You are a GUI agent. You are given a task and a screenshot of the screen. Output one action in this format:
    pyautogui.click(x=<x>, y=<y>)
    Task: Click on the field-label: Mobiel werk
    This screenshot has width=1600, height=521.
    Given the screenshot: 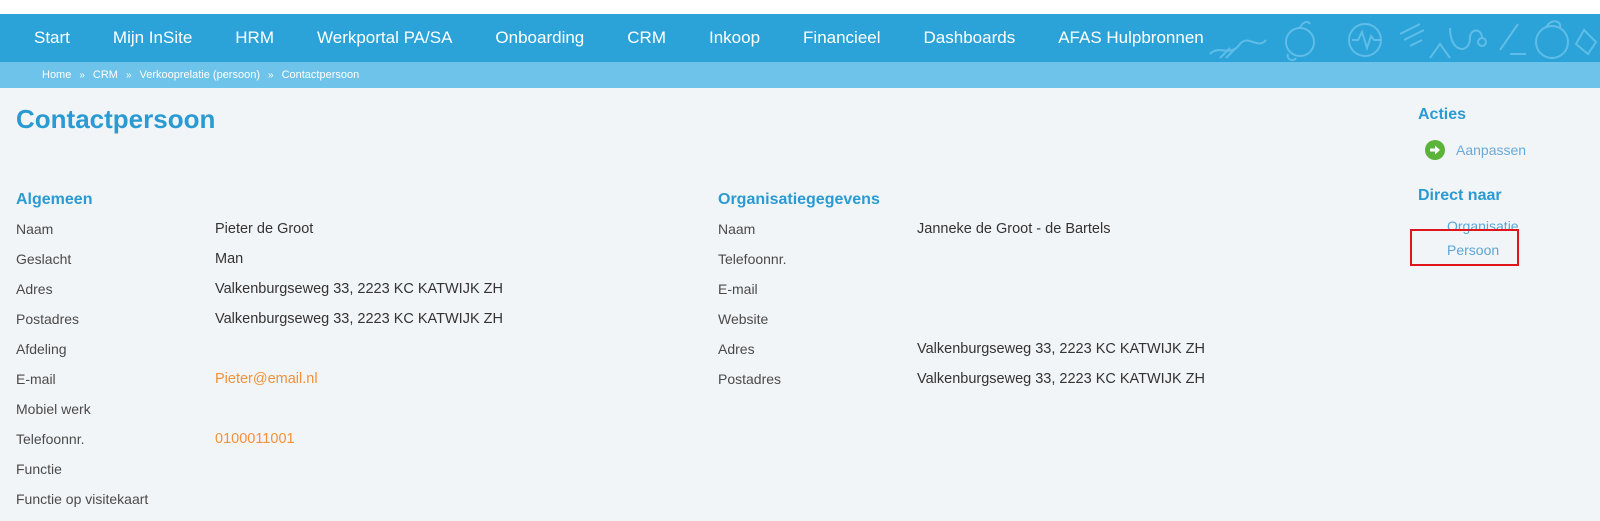 What is the action you would take?
    pyautogui.click(x=53, y=409)
    